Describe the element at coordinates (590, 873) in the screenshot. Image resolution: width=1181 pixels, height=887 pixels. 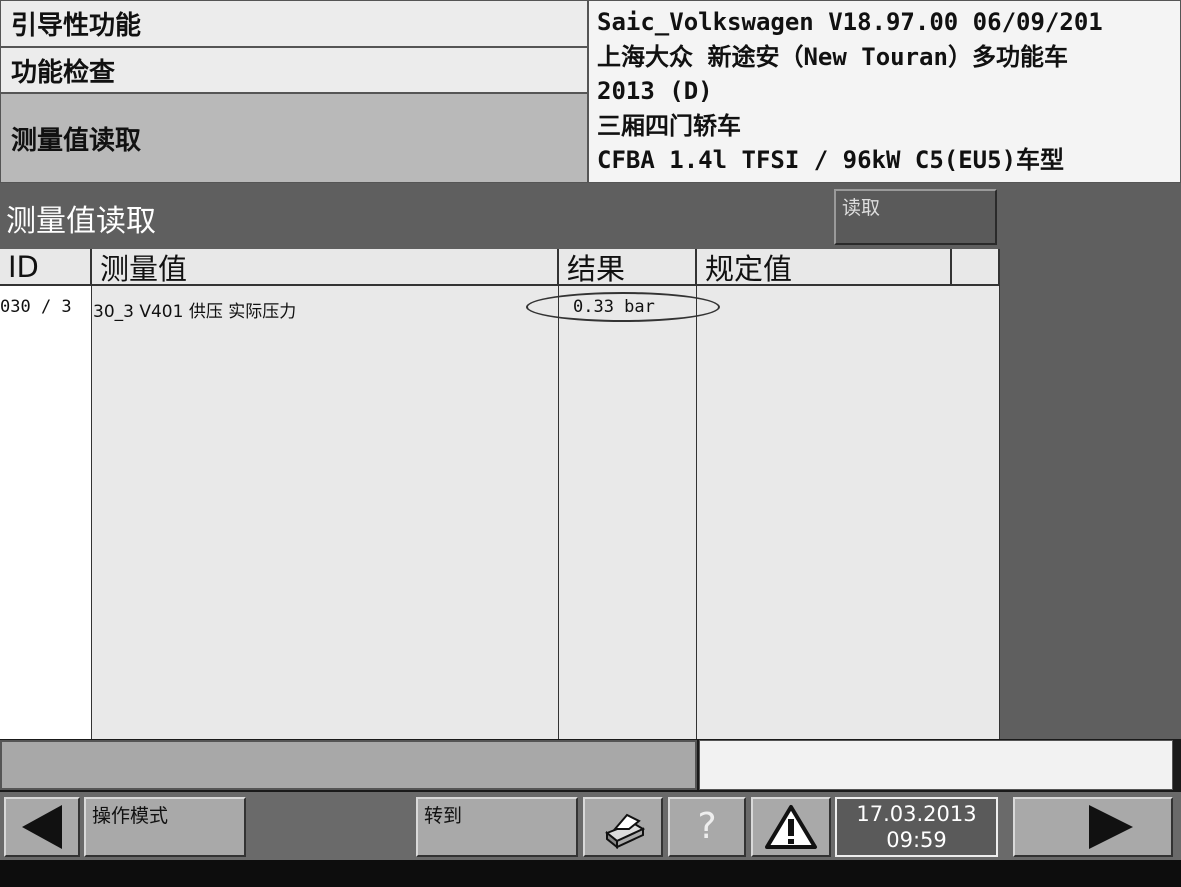
I see `screen-bottom-edge` at that location.